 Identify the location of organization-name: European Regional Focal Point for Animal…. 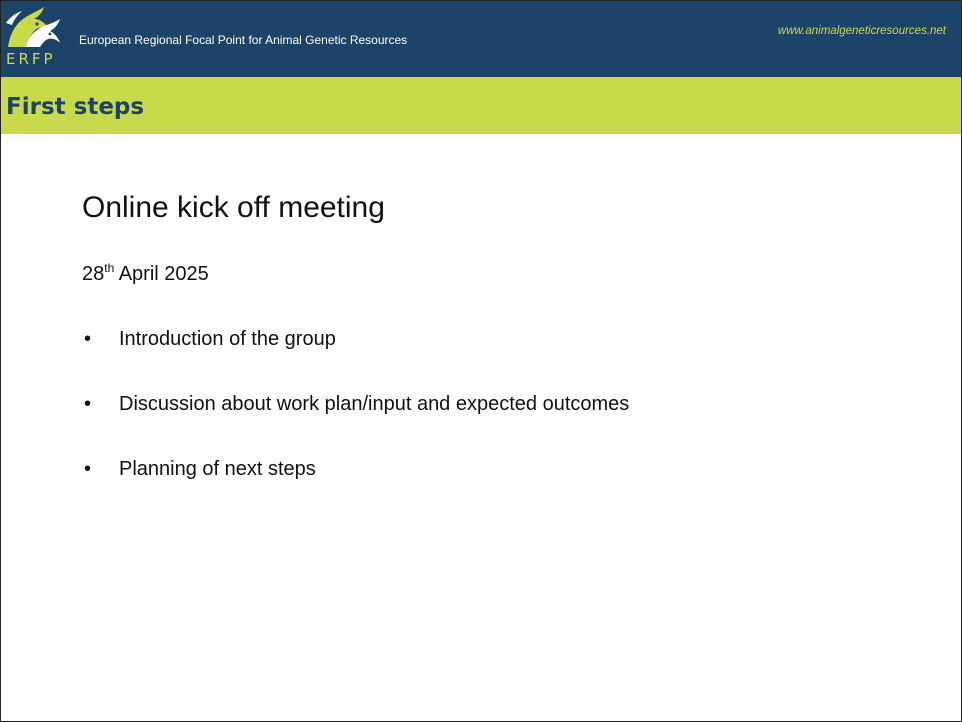
(243, 40).